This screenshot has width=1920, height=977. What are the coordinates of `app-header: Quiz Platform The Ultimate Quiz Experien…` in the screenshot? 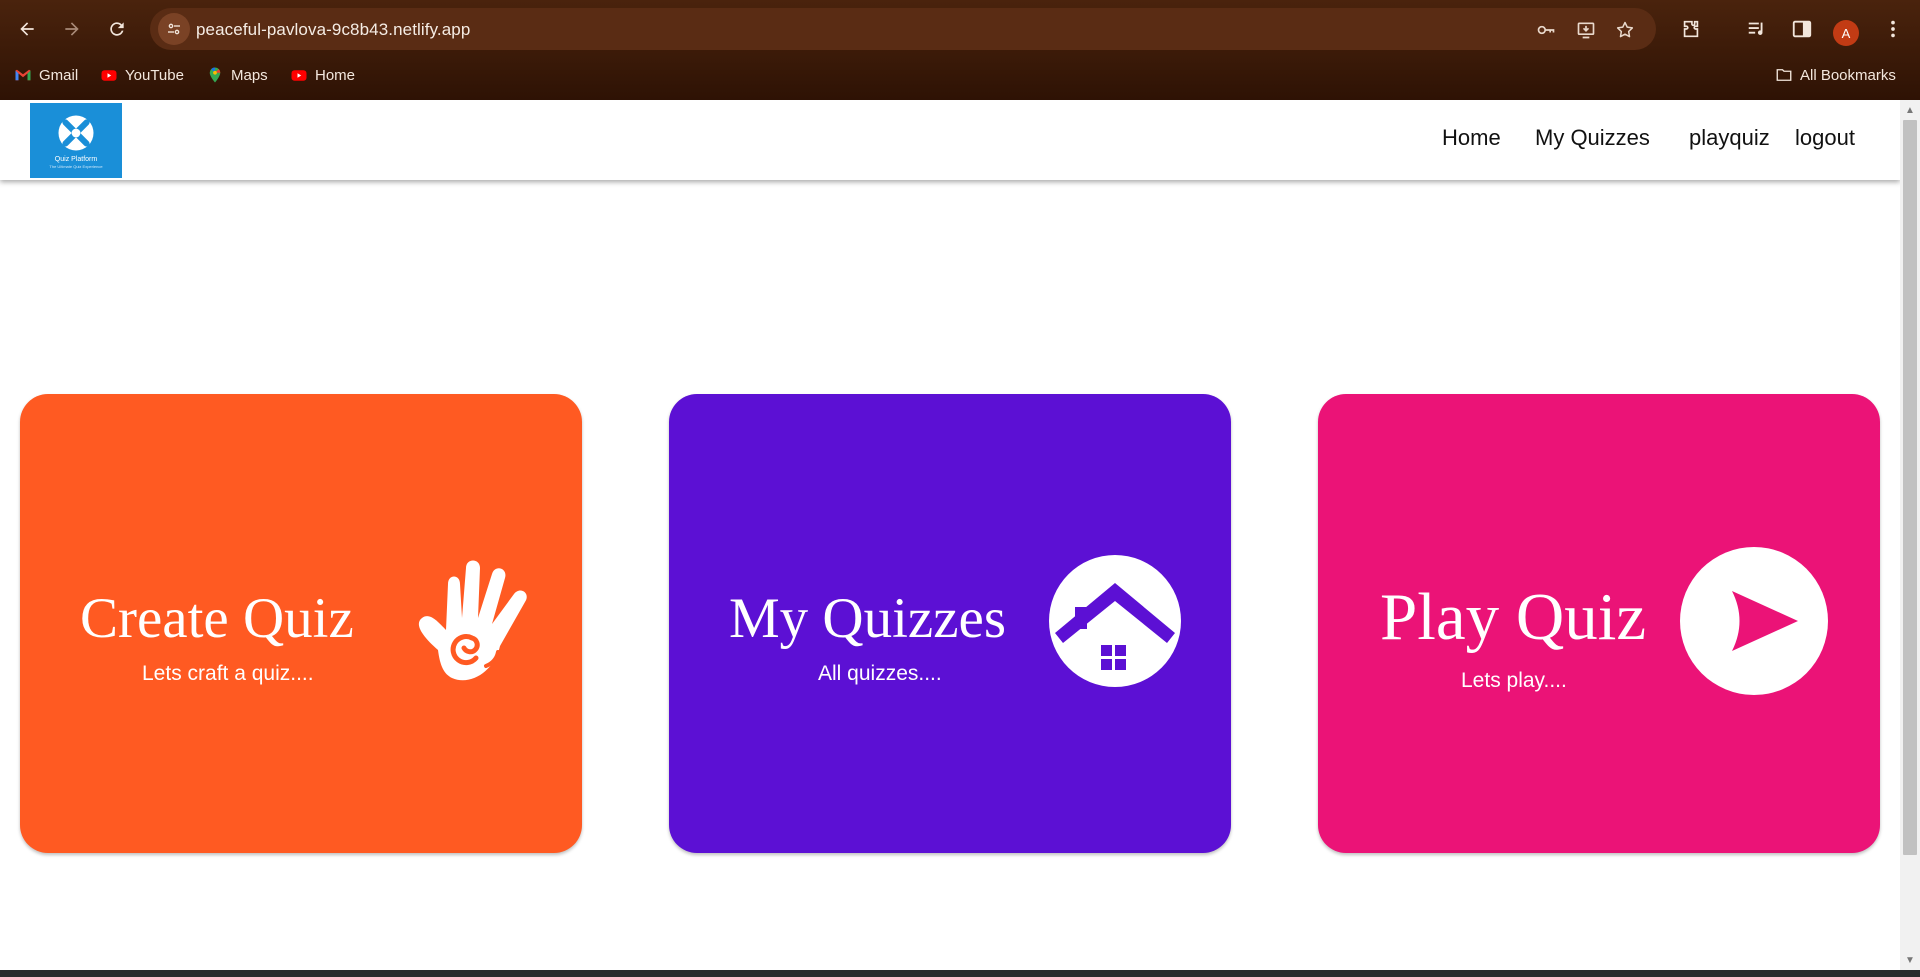 It's located at (950, 140).